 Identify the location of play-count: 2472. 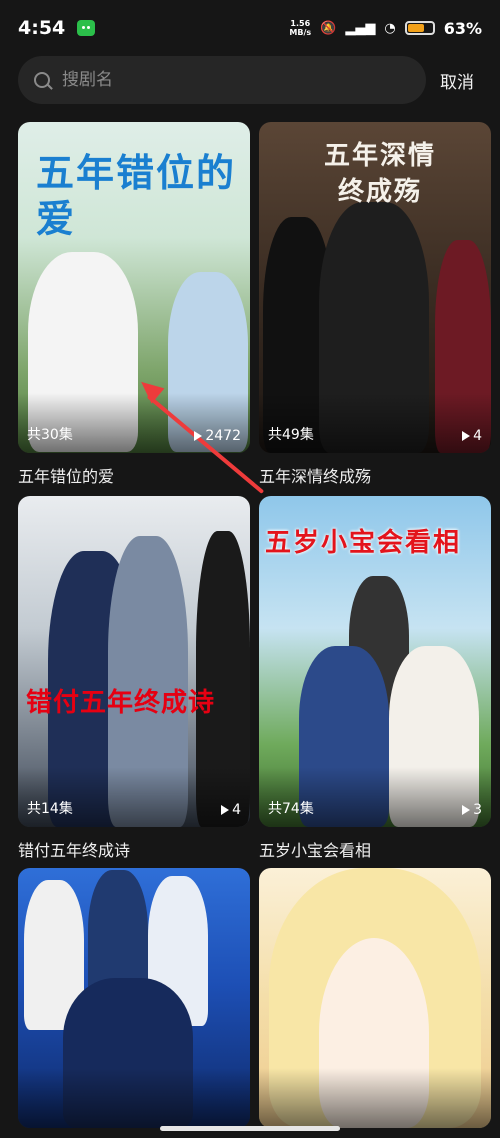
(217, 436).